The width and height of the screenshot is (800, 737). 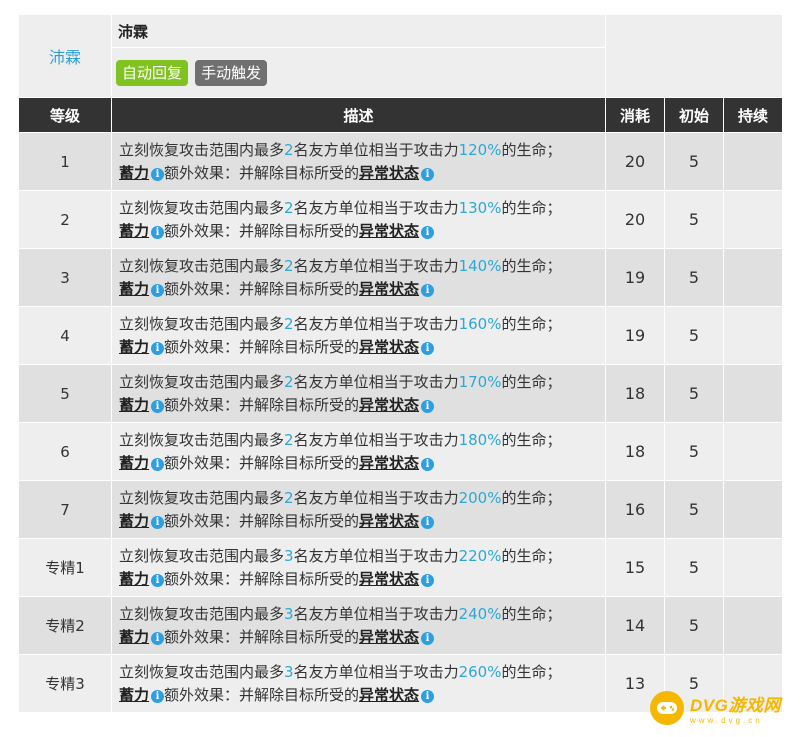 What do you see at coordinates (65, 335) in the screenshot?
I see `level-cell: 4` at bounding box center [65, 335].